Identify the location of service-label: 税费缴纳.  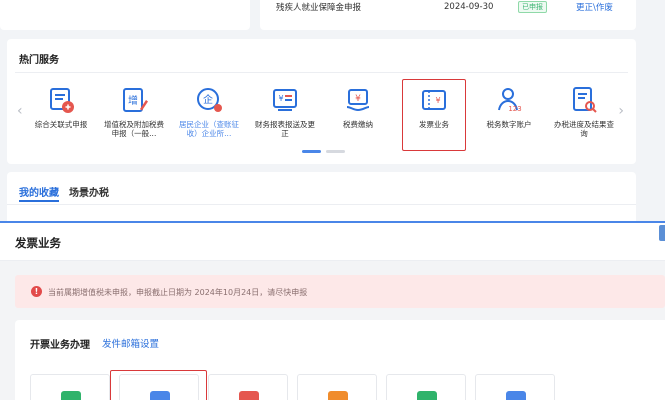
(358, 124).